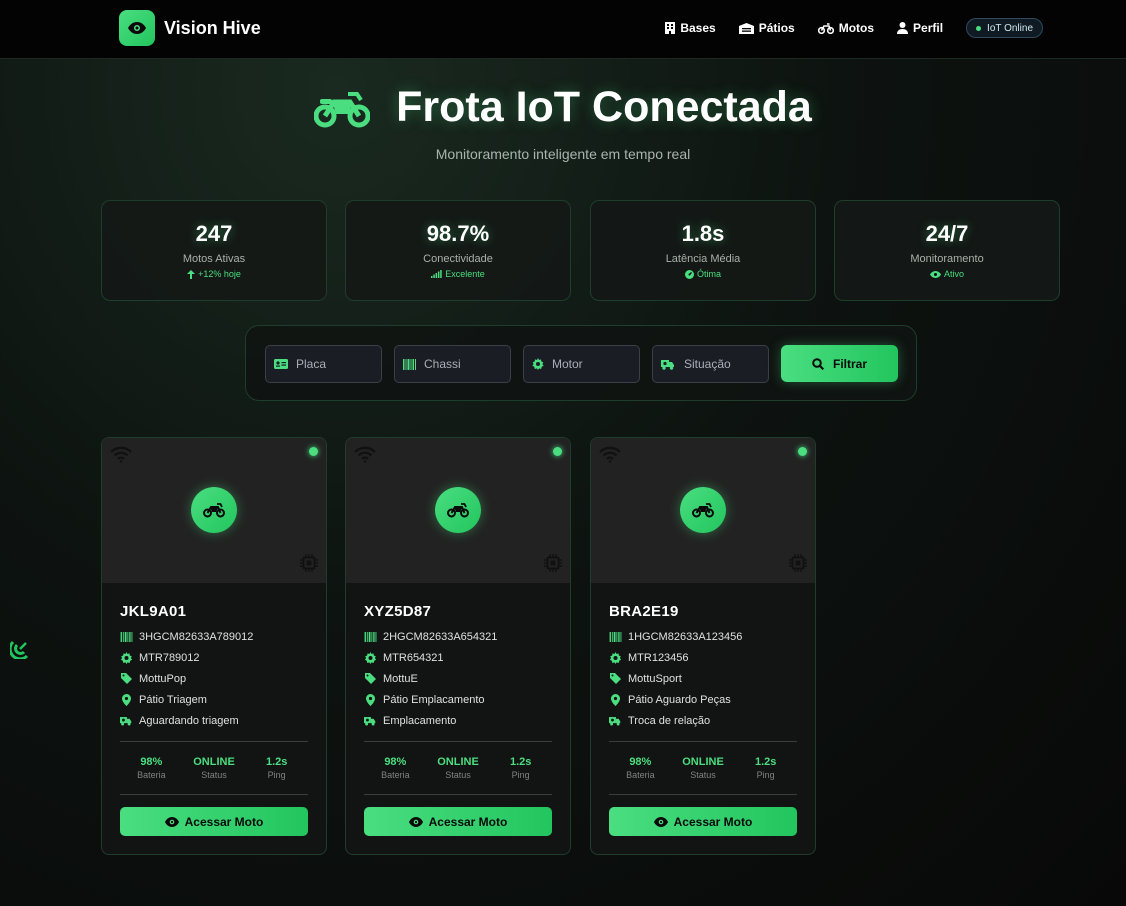 The height and width of the screenshot is (906, 1126). Describe the element at coordinates (856, 28) in the screenshot. I see `nav-label-motos: Motos` at that location.